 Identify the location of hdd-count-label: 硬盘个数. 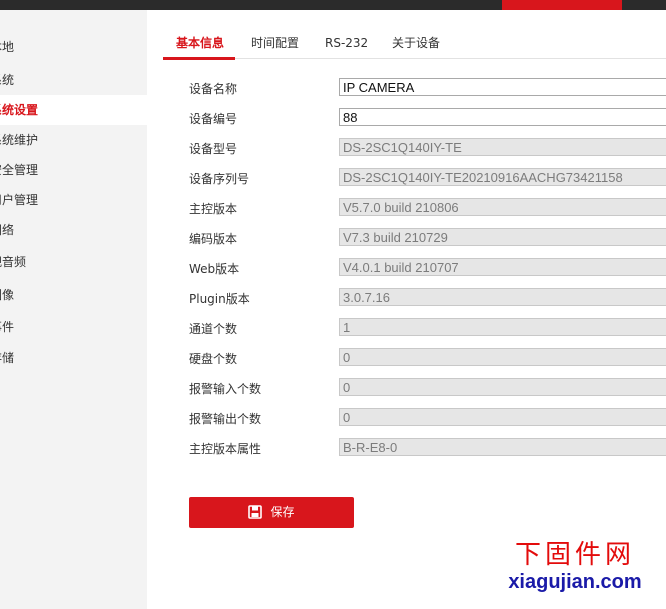
(213, 359).